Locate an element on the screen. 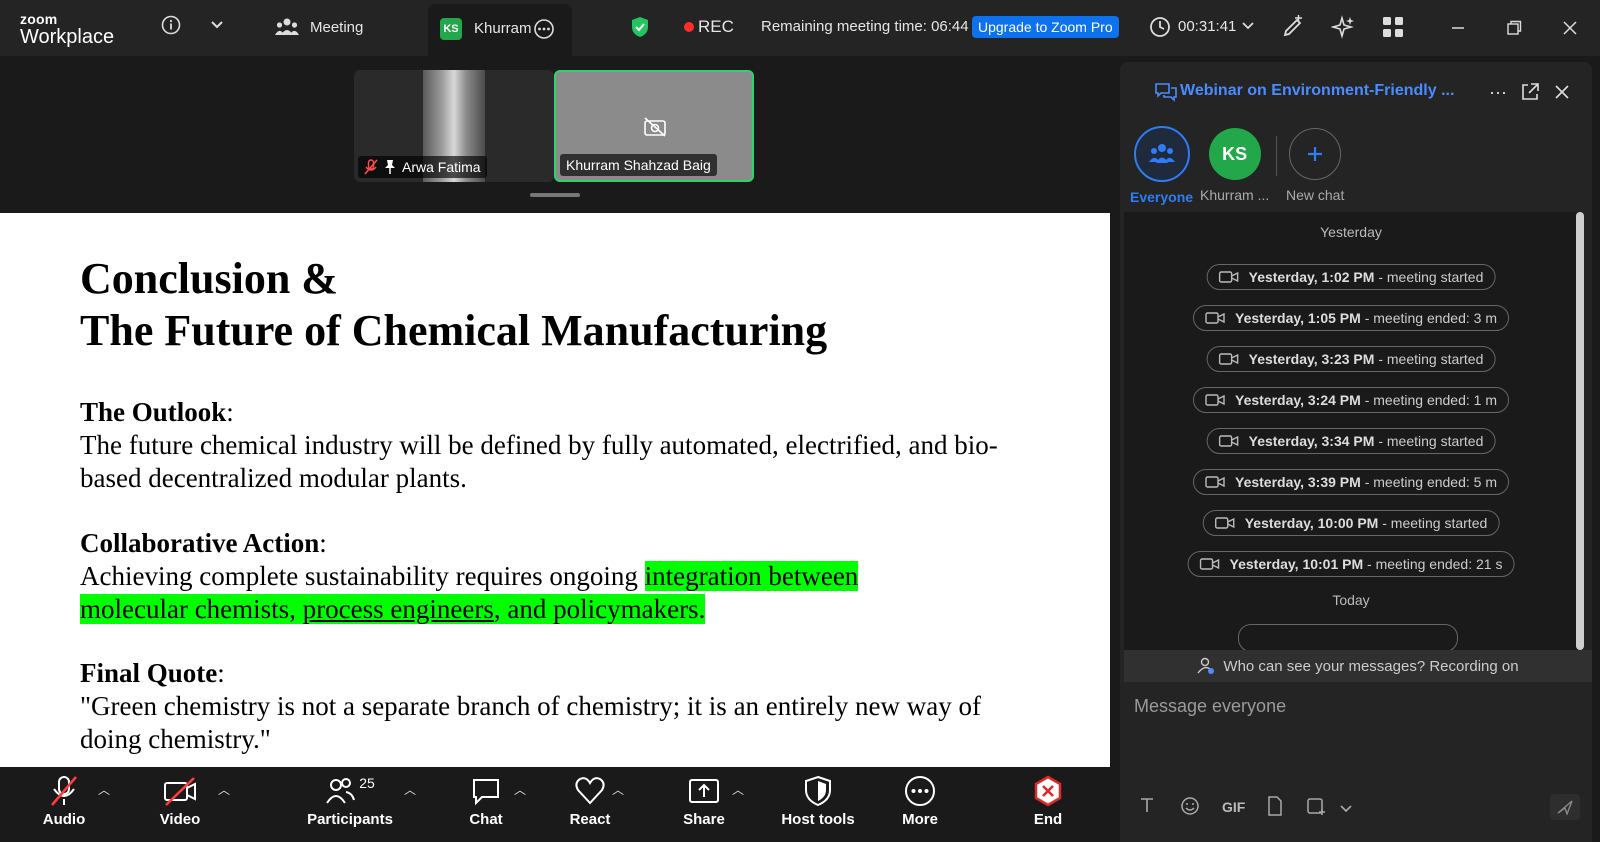  system-message: Yesterday, 1:02 PM - meeting started is located at coordinates (1351, 277).